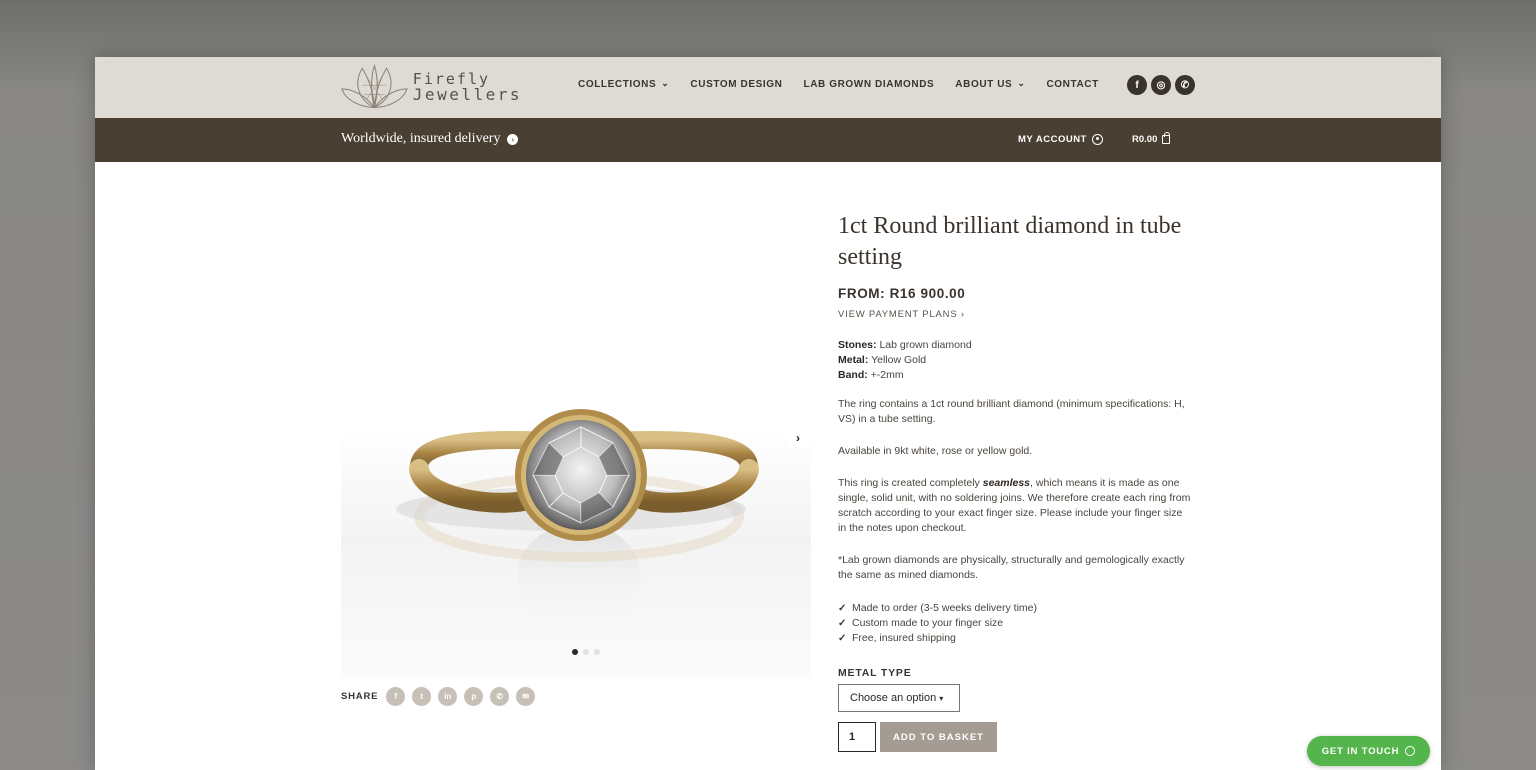 The image size is (1536, 770). I want to click on nav-label: CONTACT, so click(1072, 84).